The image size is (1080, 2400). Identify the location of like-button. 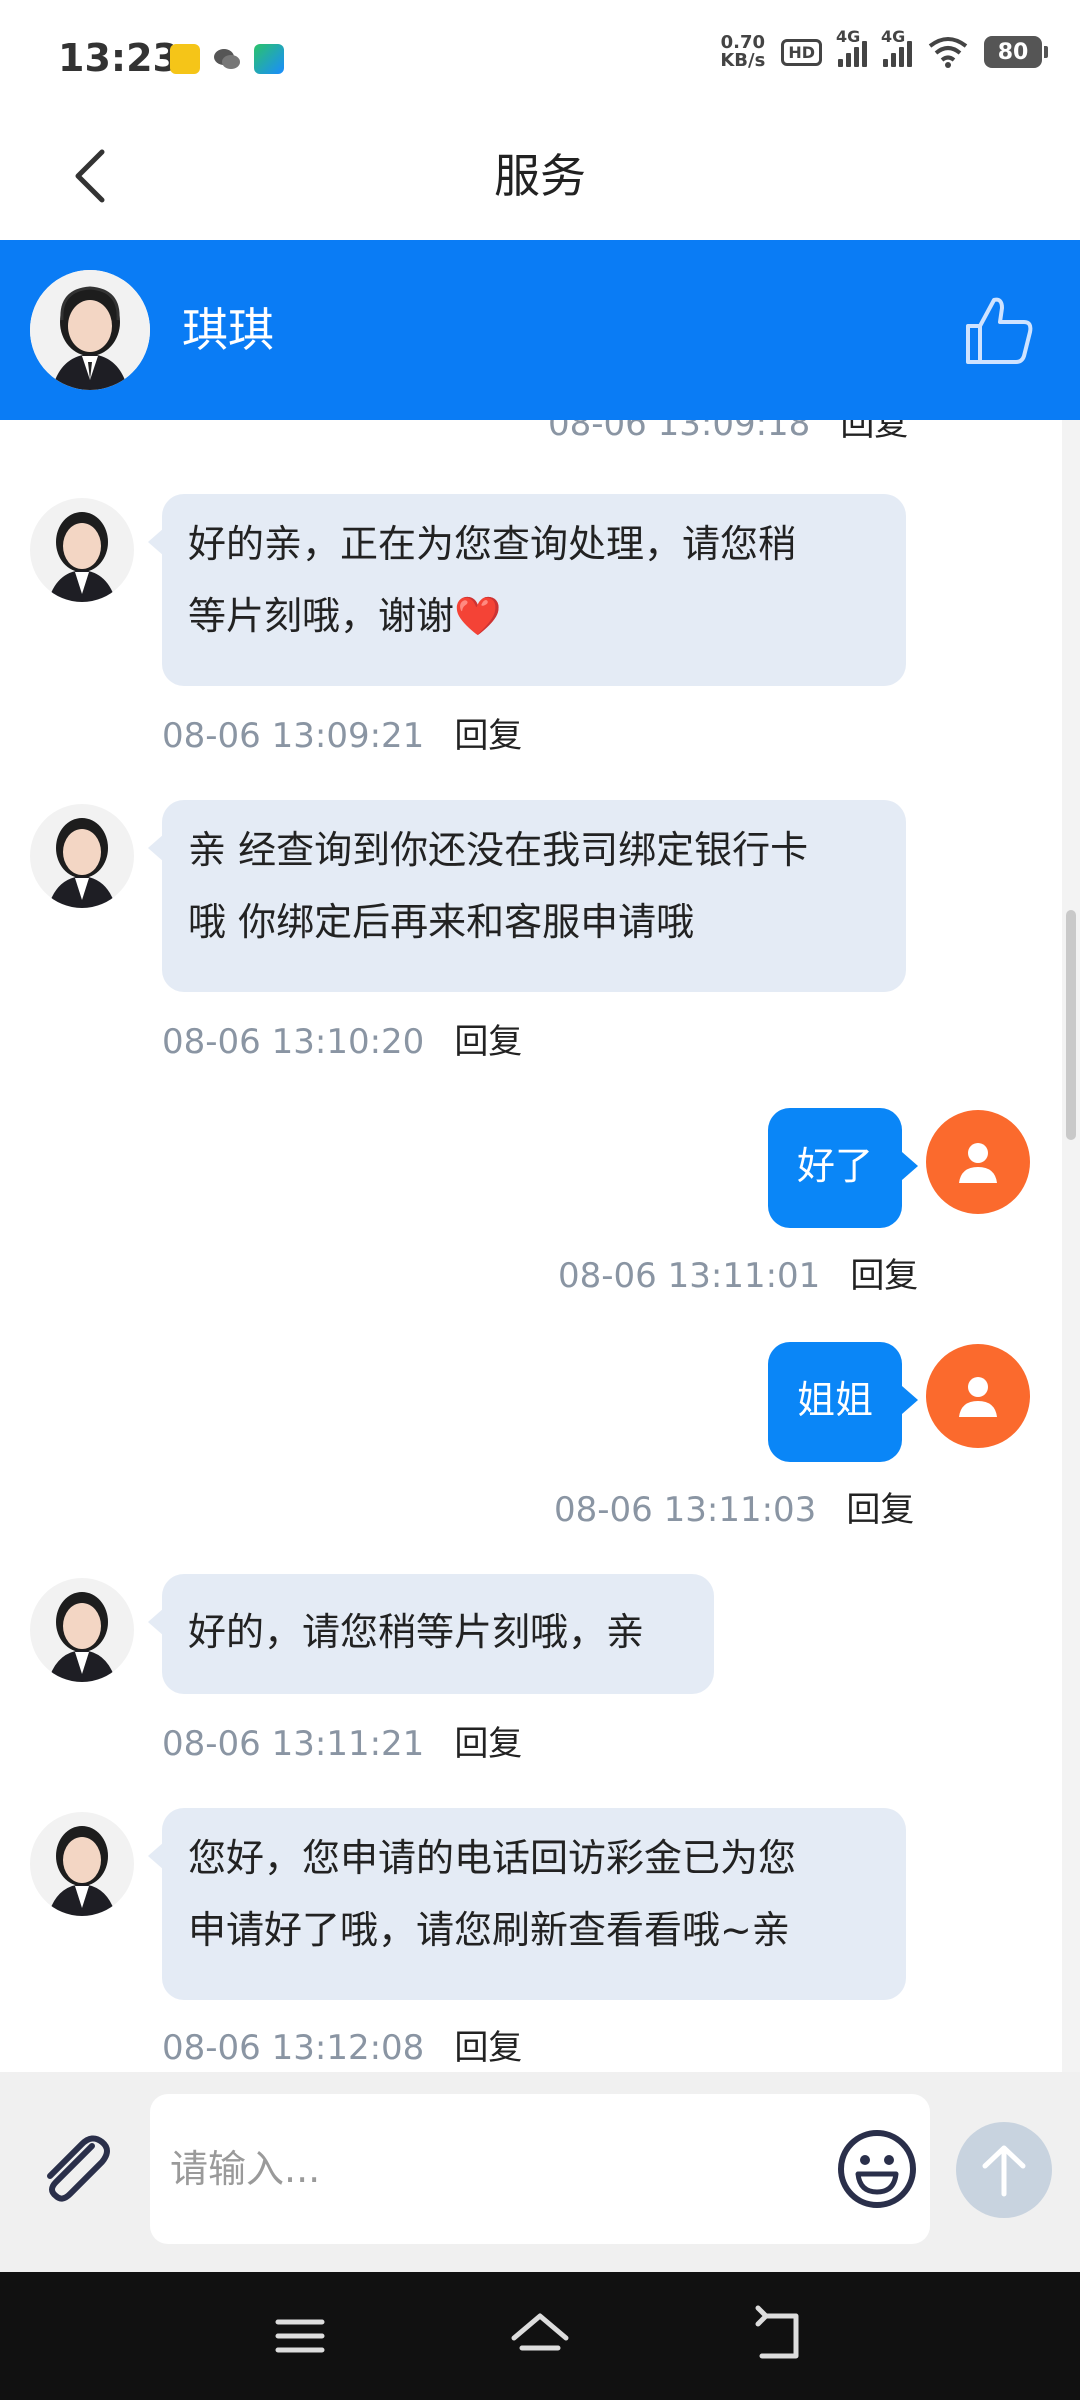
(1000, 330).